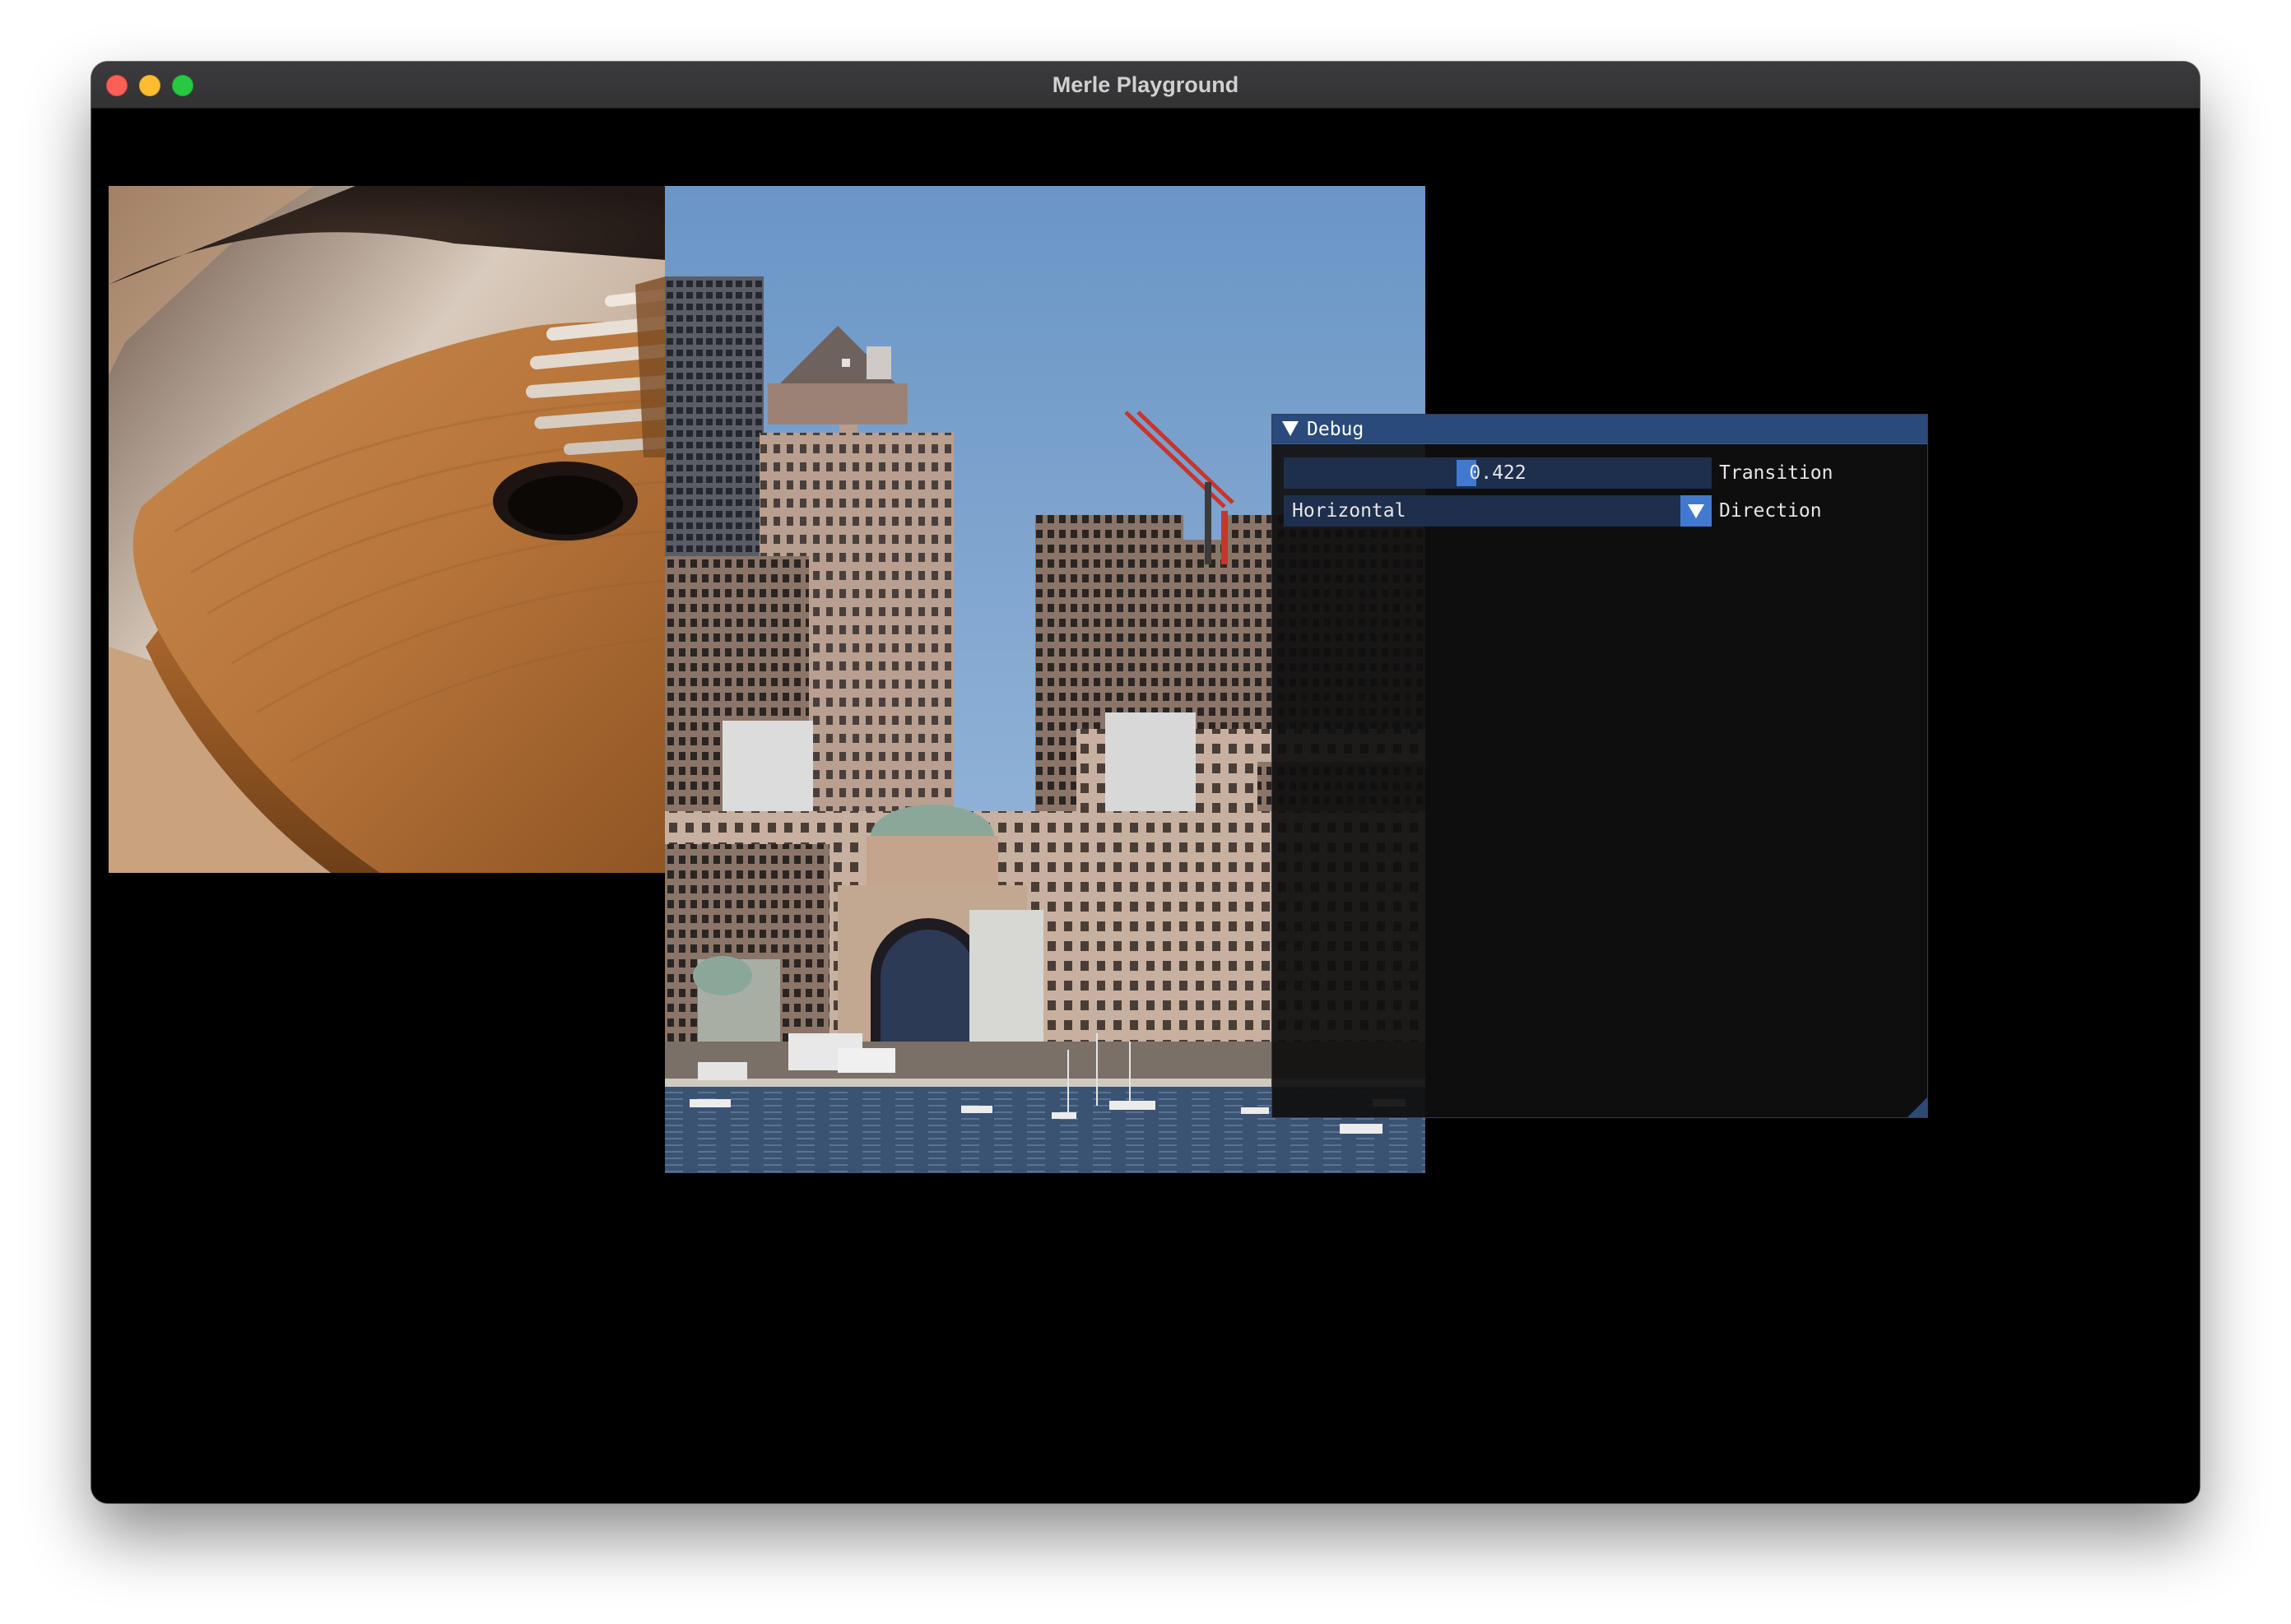 This screenshot has height=1624, width=2291. What do you see at coordinates (1770, 511) in the screenshot?
I see `direction-label: Direction` at bounding box center [1770, 511].